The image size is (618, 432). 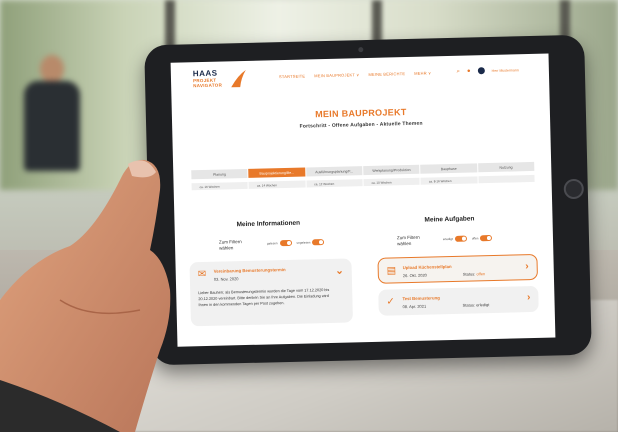 What do you see at coordinates (449, 219) in the screenshot?
I see `tasks-section-title: Meine Aufgaben` at bounding box center [449, 219].